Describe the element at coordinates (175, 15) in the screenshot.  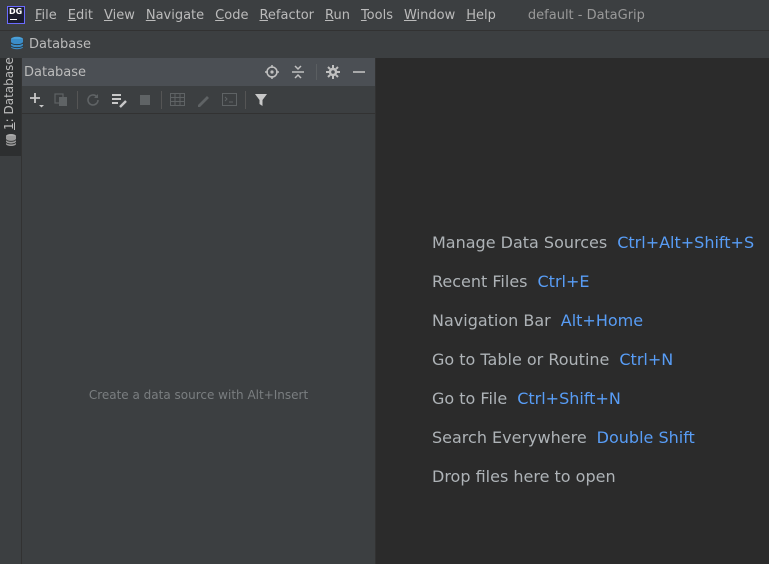
I see `menu-navigate: Navigate` at that location.